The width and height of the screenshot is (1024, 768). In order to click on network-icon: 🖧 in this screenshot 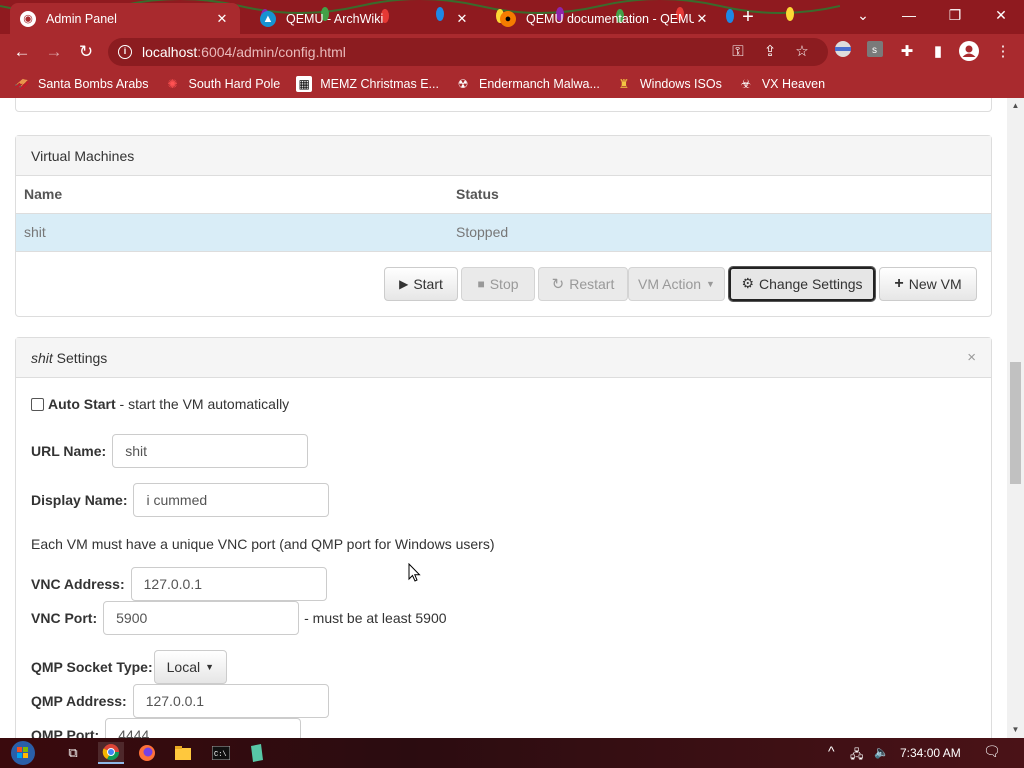, I will do `click(856, 755)`.